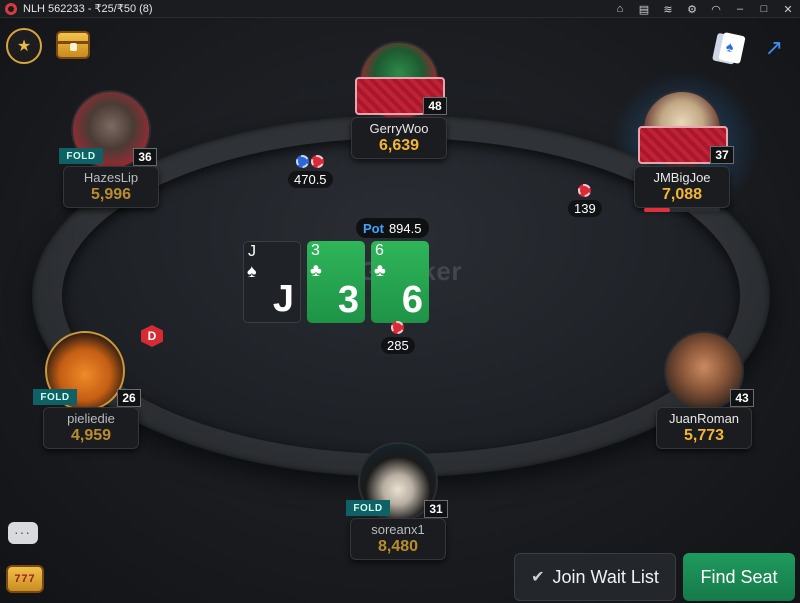 The image size is (800, 603). I want to click on treasure-chest-icon, so click(73, 45).